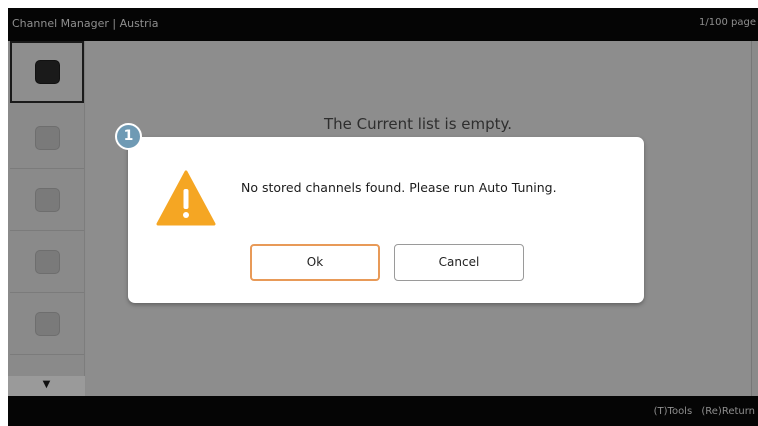 Image resolution: width=758 pixels, height=426 pixels. Describe the element at coordinates (46, 386) in the screenshot. I see `scroll-down-icon: ▼` at that location.